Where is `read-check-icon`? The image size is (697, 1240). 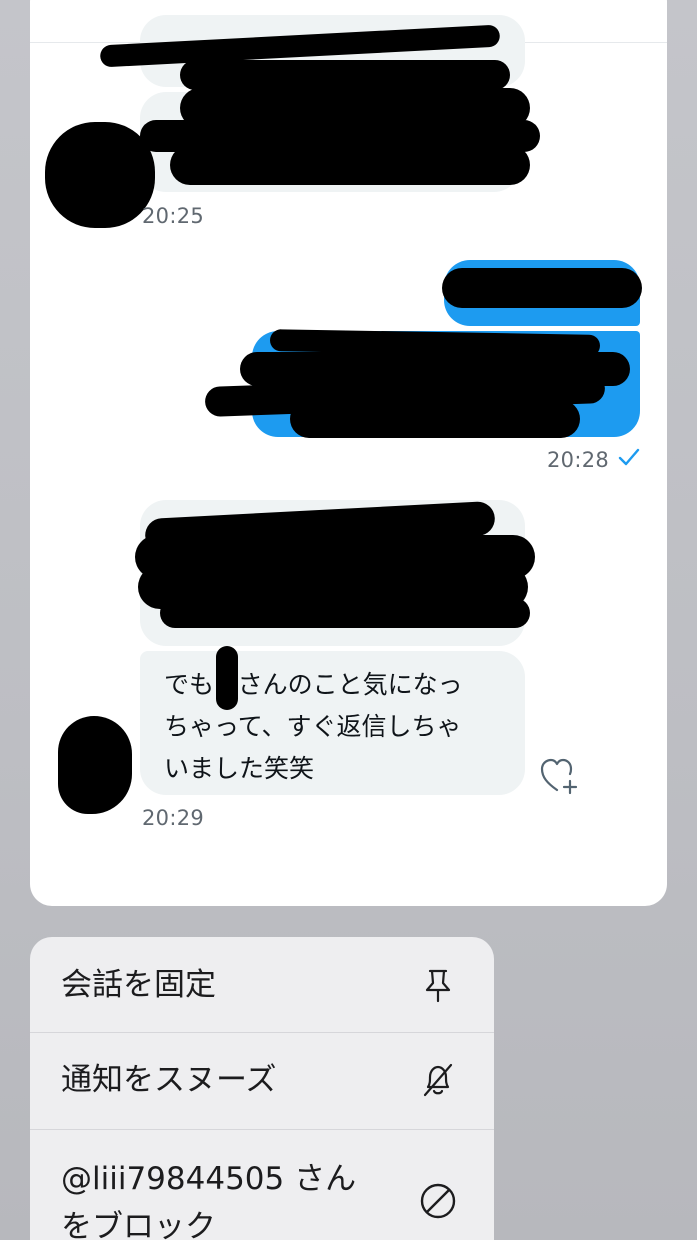 read-check-icon is located at coordinates (629, 457).